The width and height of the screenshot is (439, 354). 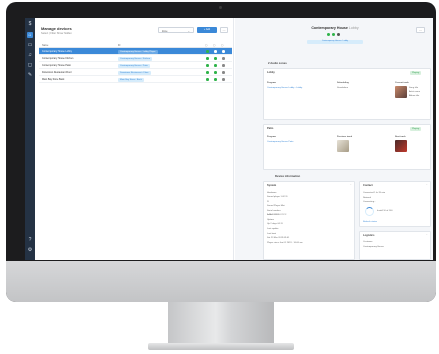 I want to click on more-options-button: ⋯, so click(x=224, y=30).